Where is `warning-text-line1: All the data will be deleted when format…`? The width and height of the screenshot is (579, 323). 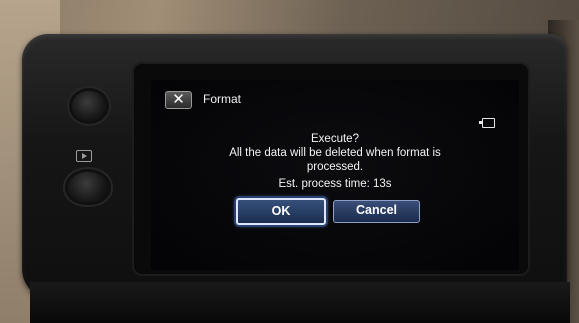
warning-text-line1: All the data will be deleted when format… is located at coordinates (335, 153).